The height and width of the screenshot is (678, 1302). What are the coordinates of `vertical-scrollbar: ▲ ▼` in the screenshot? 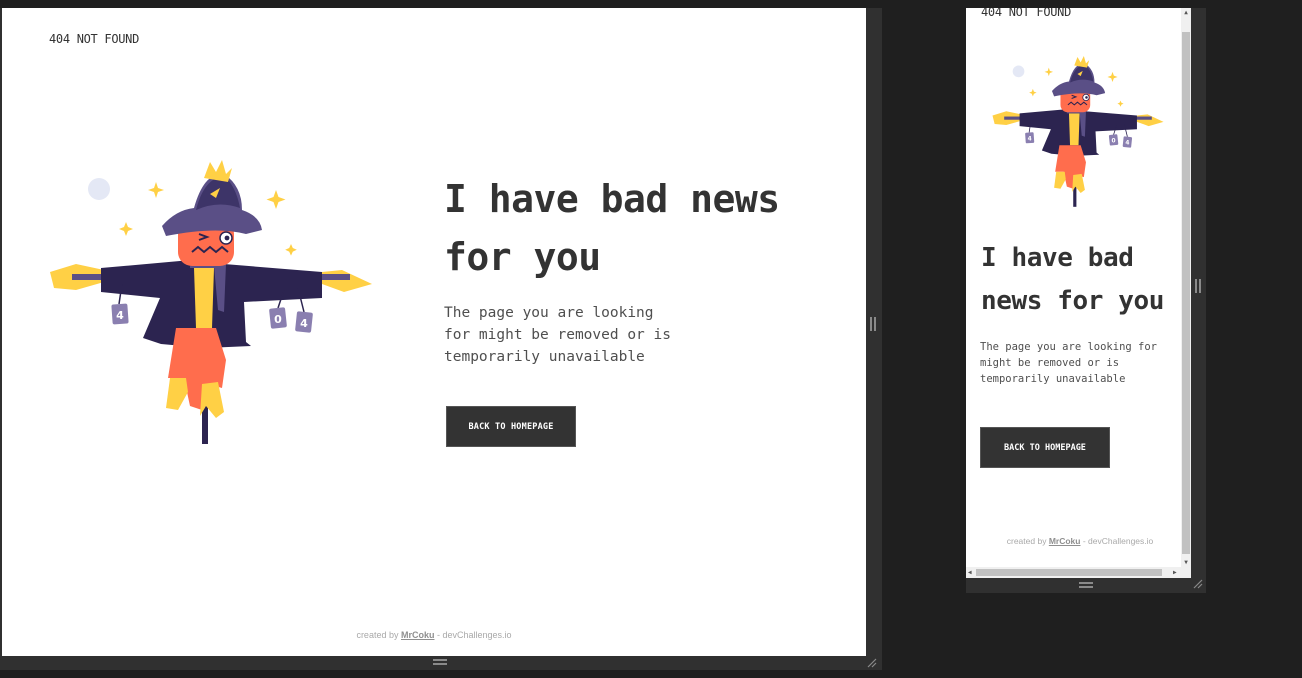 It's located at (1186, 288).